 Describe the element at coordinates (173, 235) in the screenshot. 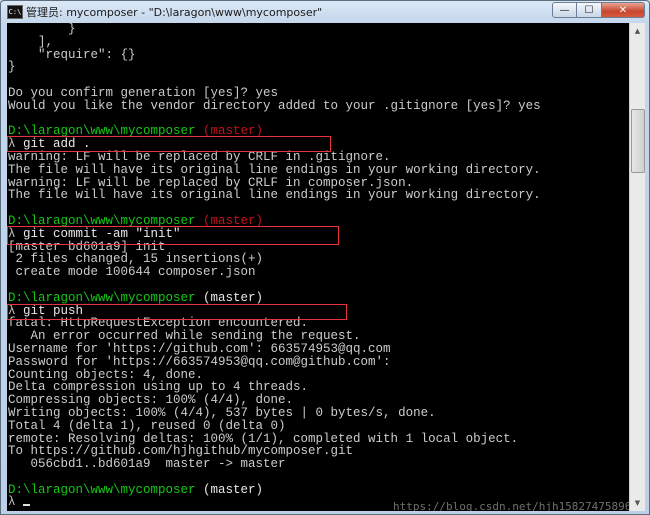

I see `highlight-box-git-commit` at that location.